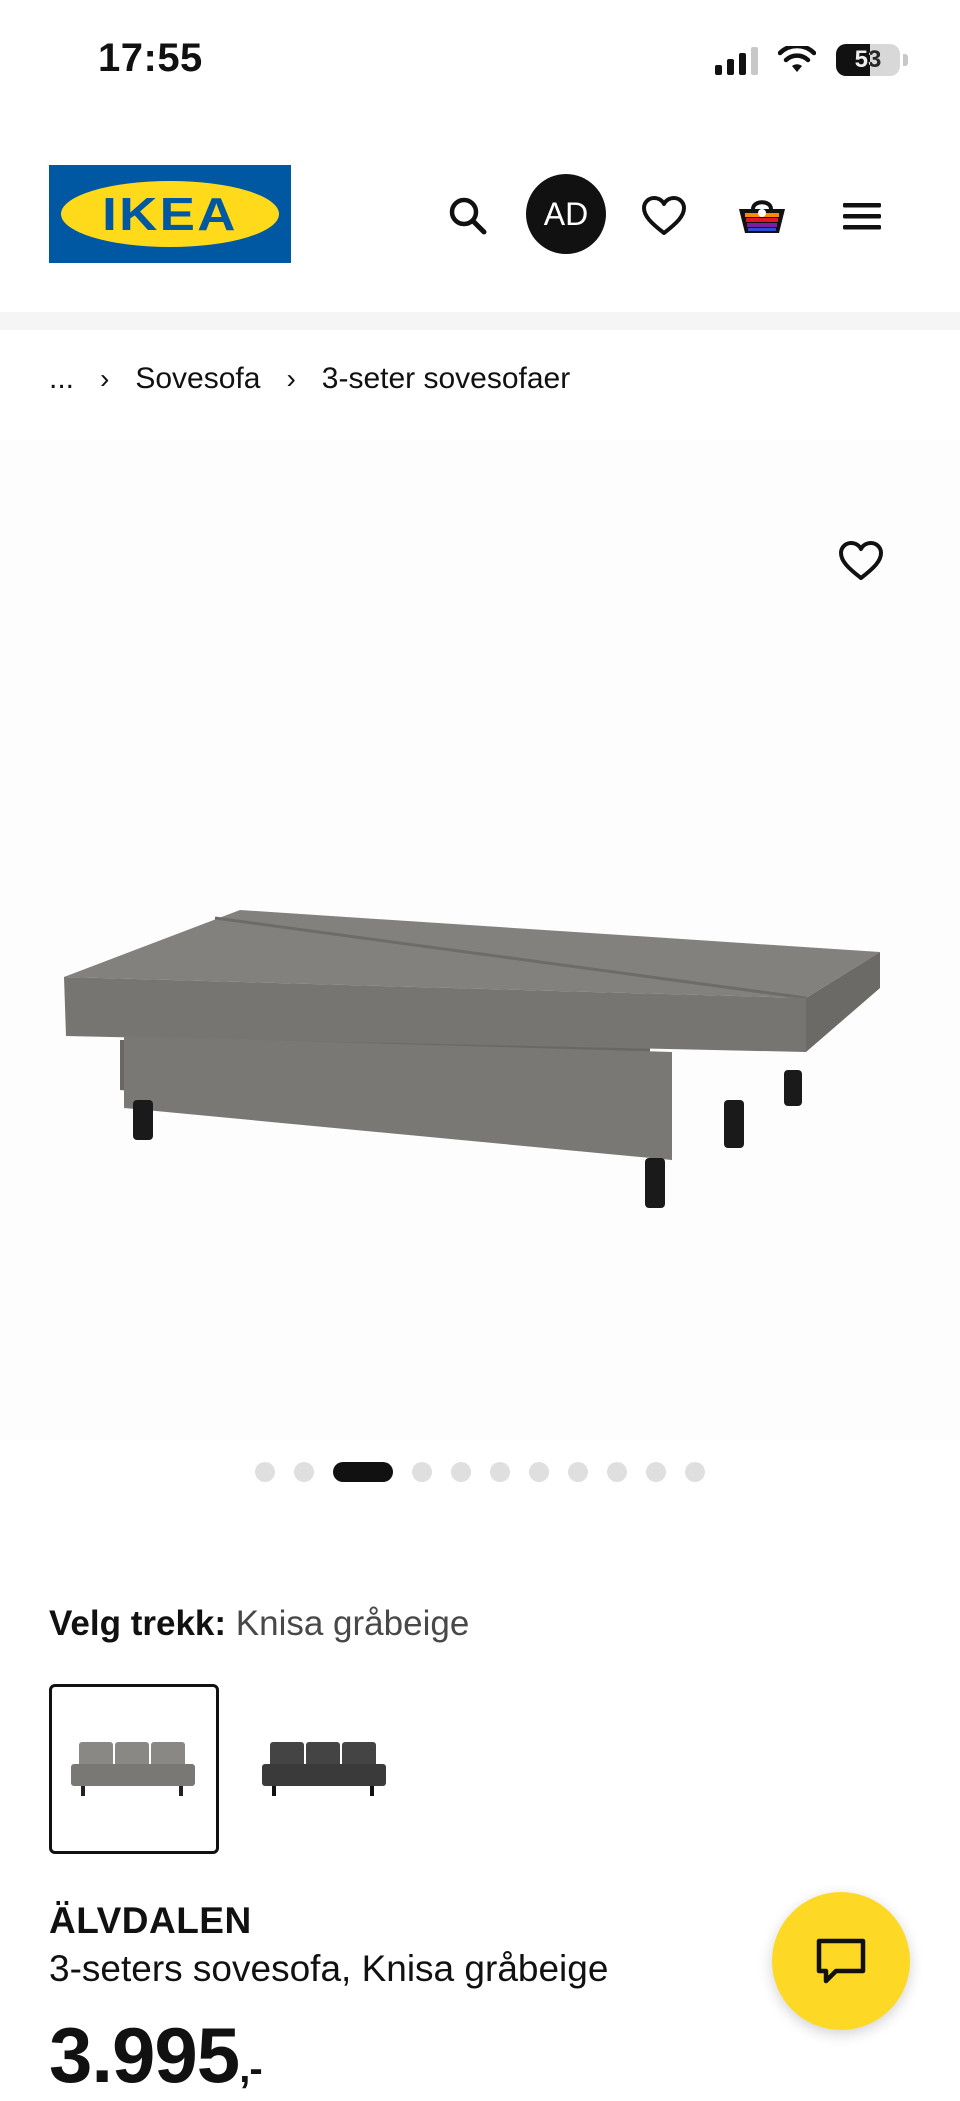 The height and width of the screenshot is (2101, 960). Describe the element at coordinates (309, 379) in the screenshot. I see `breadcrumb: ... › Sovesofa › 3-seter sovesofaer` at that location.